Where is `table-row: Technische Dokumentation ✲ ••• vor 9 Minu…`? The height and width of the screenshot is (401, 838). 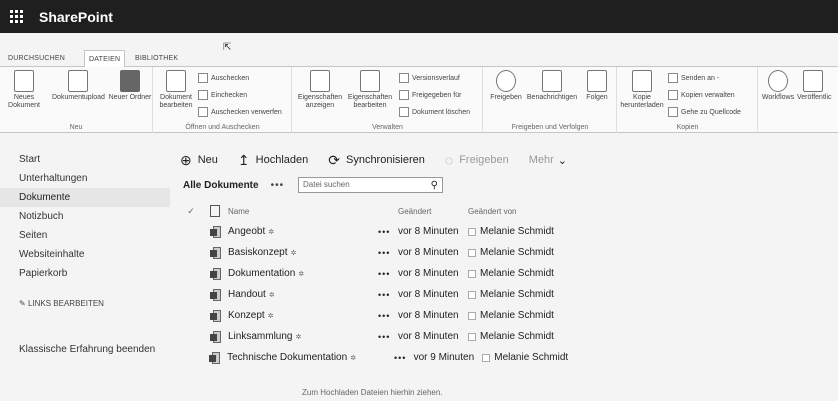 table-row: Technische Dokumentation ✲ ••• vor 9 Minu… is located at coordinates (390, 357).